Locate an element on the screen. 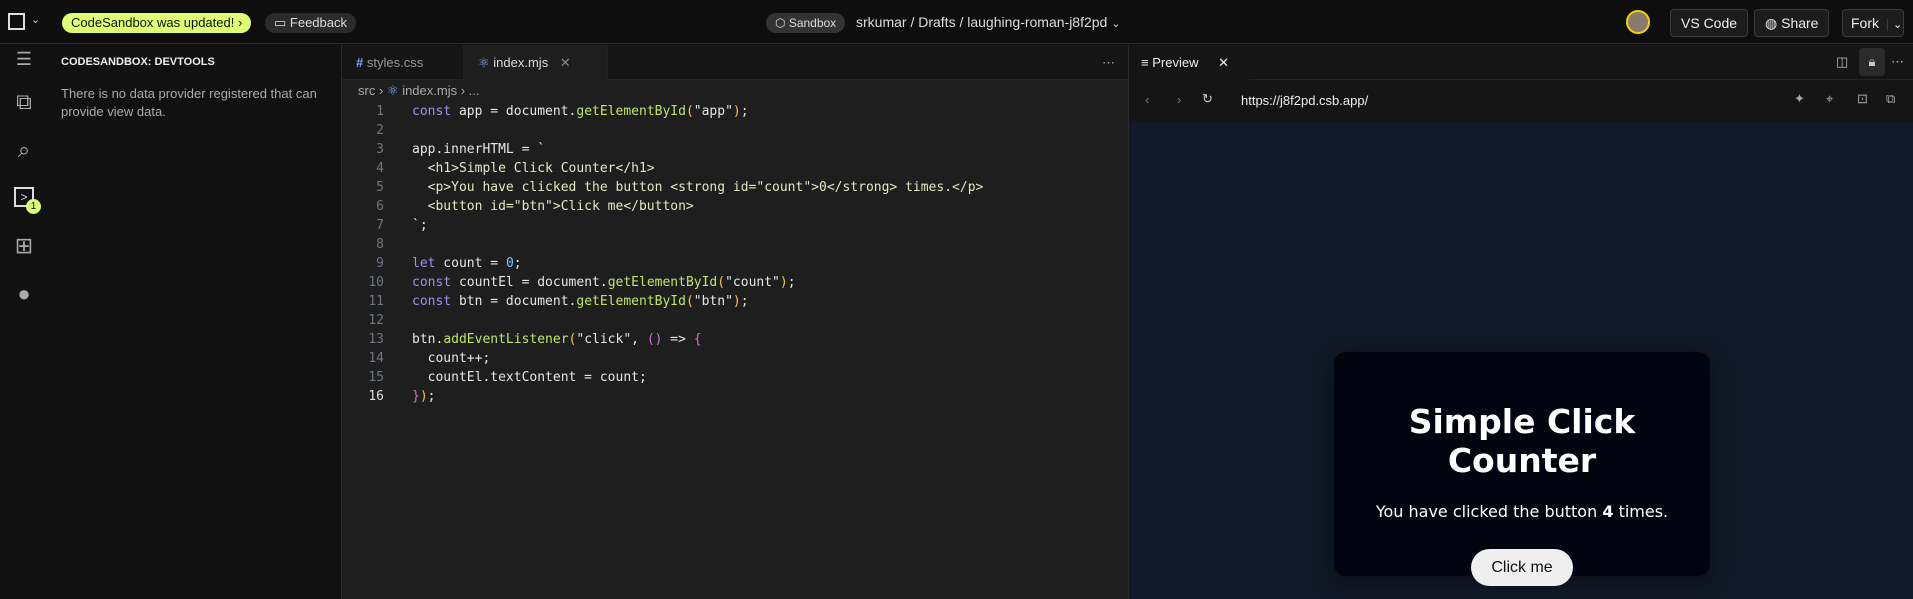  update-badge-label: CodeSandbox was updated! is located at coordinates (153, 22).